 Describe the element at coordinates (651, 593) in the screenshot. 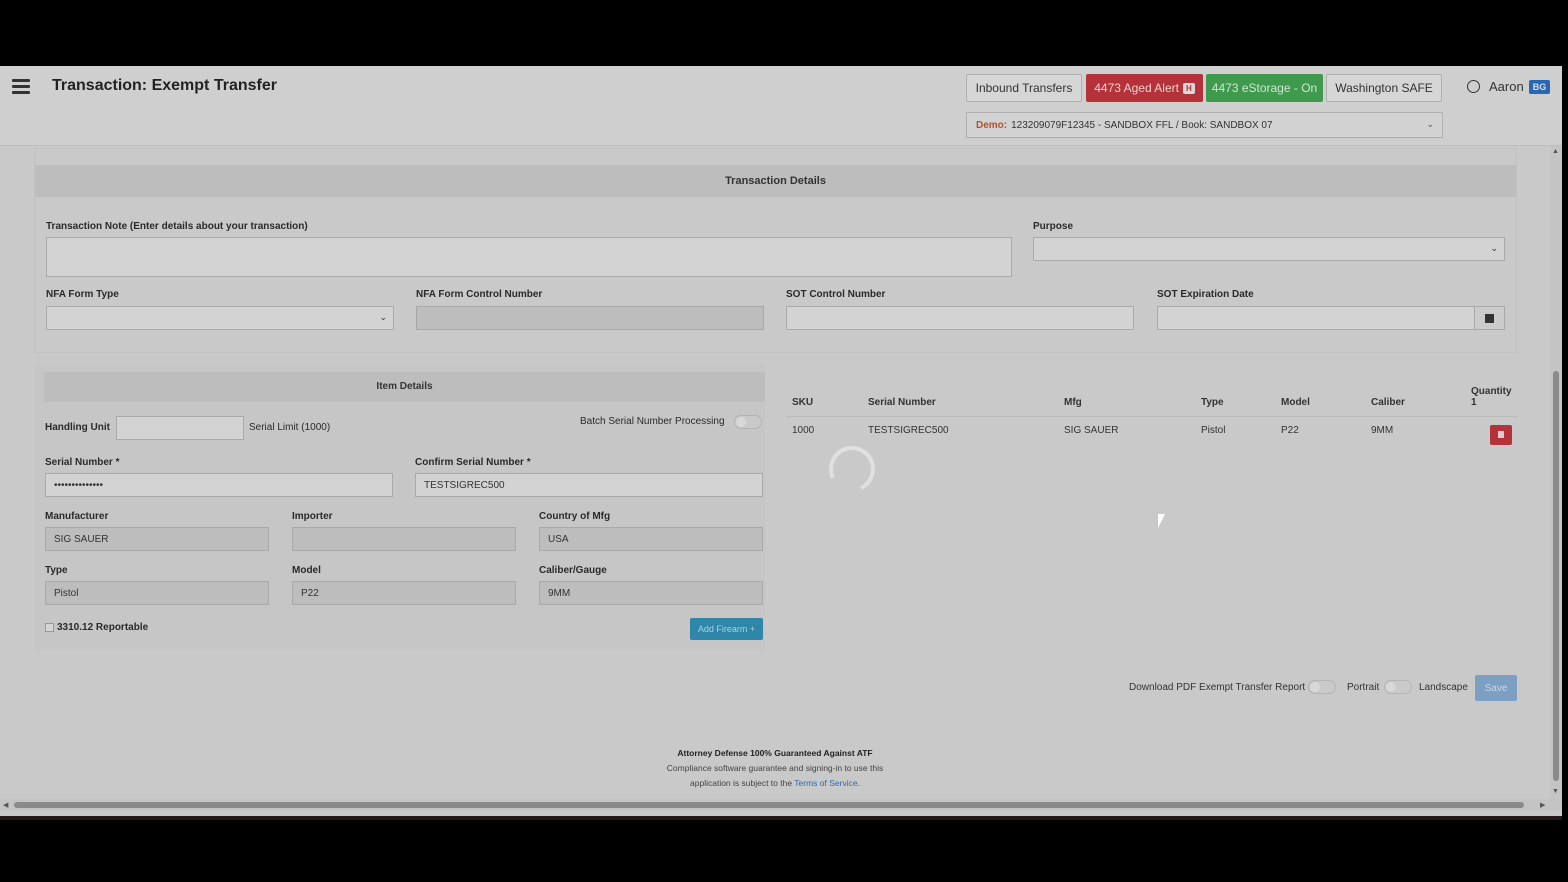

I see `caliber-input: 9MM` at that location.